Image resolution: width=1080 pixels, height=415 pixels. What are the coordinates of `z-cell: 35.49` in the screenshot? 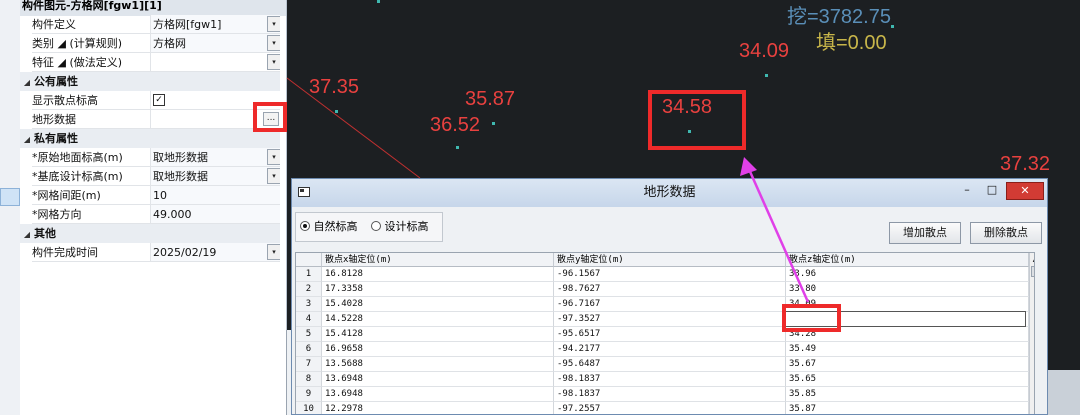 It's located at (907, 349).